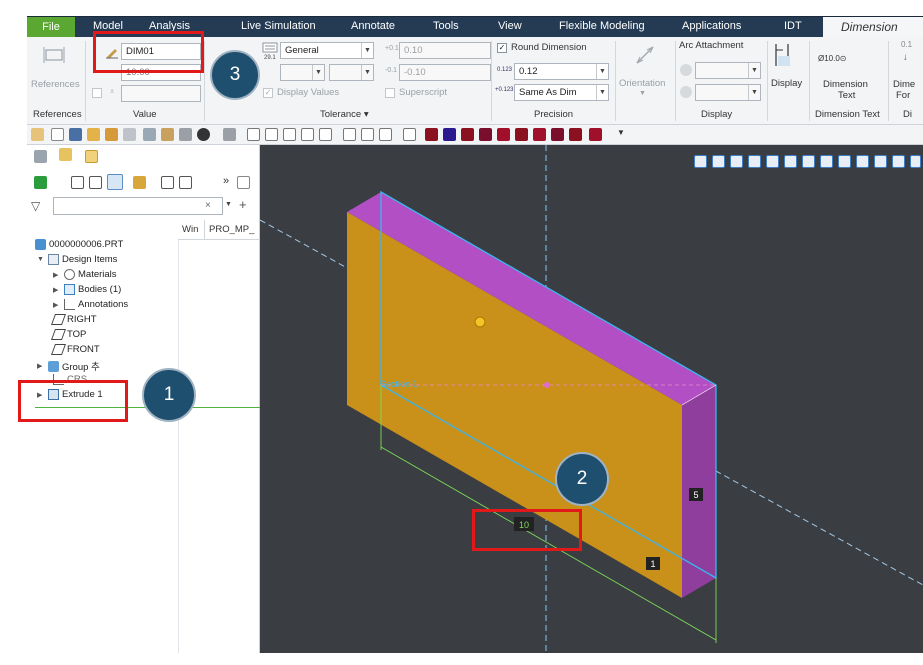  I want to click on spin-icon, so click(898, 161).